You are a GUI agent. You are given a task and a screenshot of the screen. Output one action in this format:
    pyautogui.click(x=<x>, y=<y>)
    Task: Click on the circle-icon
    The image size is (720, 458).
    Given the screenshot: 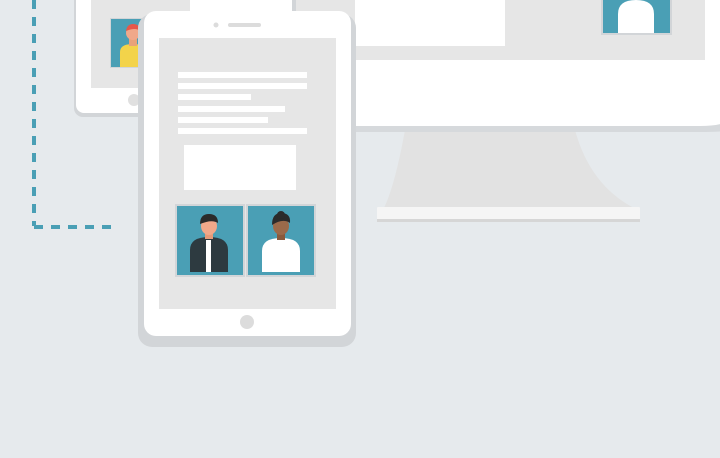 What is the action you would take?
    pyautogui.click(x=247, y=322)
    